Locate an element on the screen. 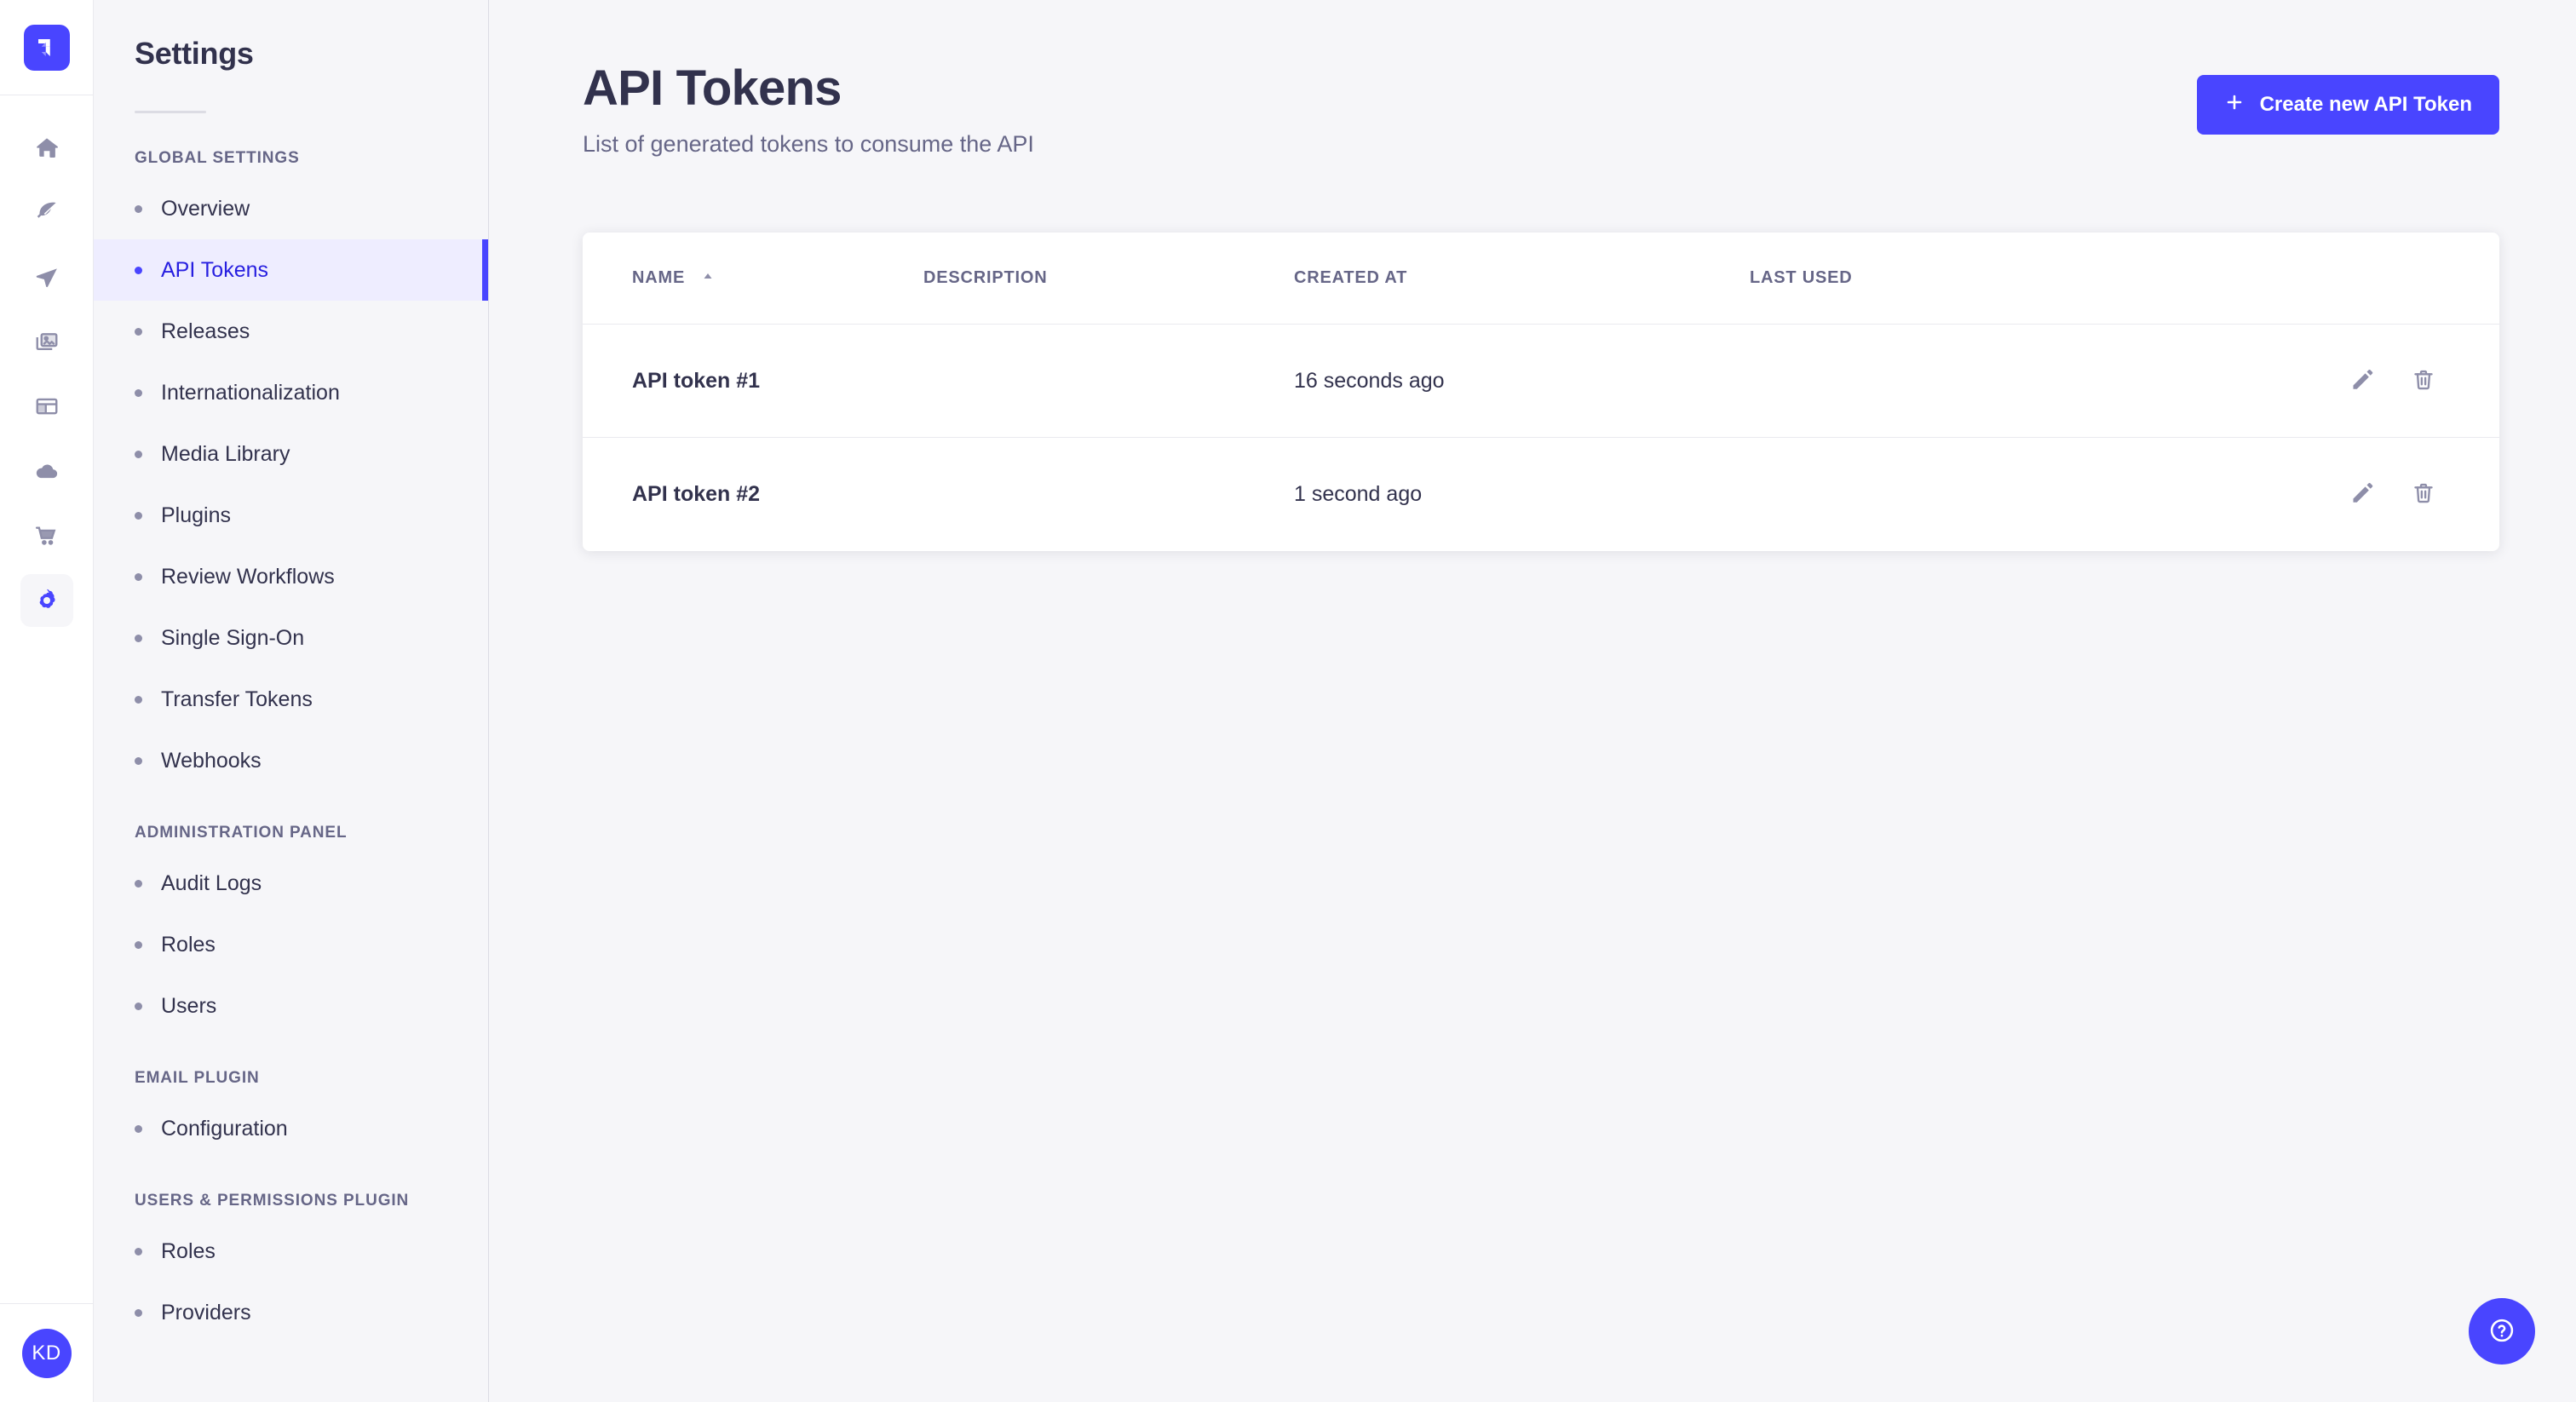 The width and height of the screenshot is (2576, 1402). sort-ascending-icon is located at coordinates (708, 278).